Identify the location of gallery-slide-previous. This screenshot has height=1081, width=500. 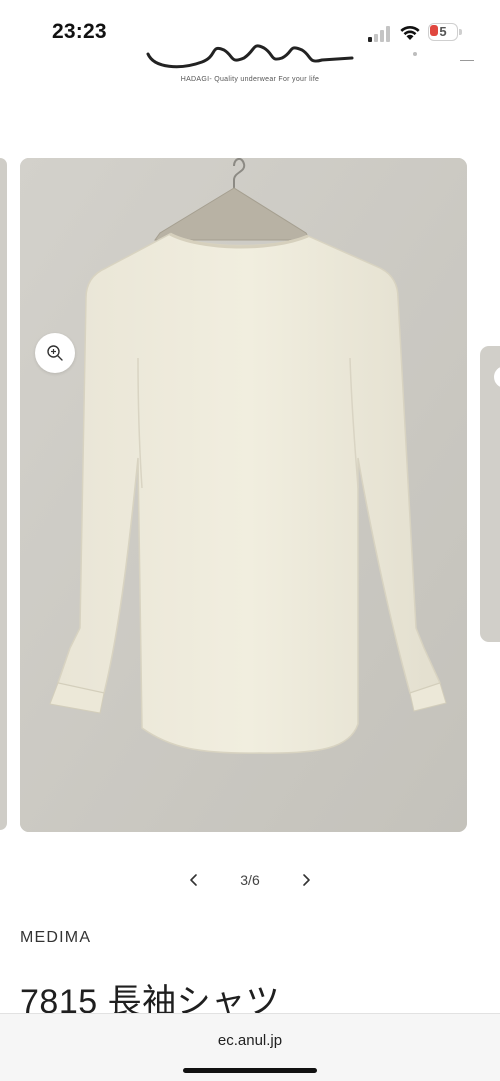
(3, 494).